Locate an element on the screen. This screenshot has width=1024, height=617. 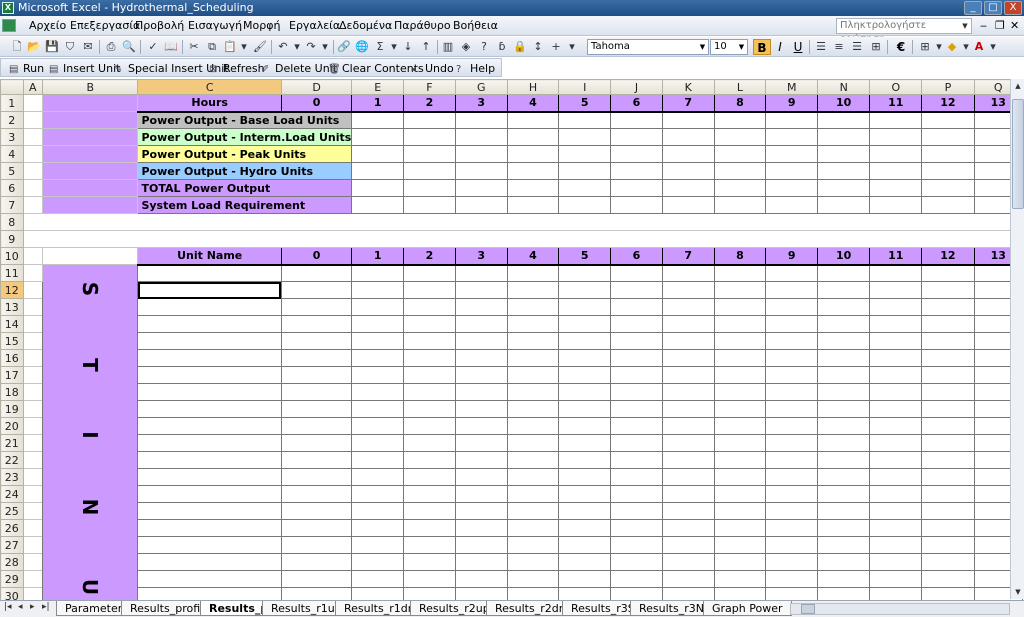
format-painter-icon: 🖌 is located at coordinates (260, 47).